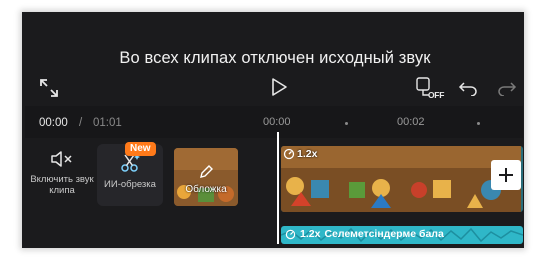 Image resolution: width=541 pixels, height=260 pixels. I want to click on audio-info: 1.2x Селеметсіндерме бала, so click(364, 234).